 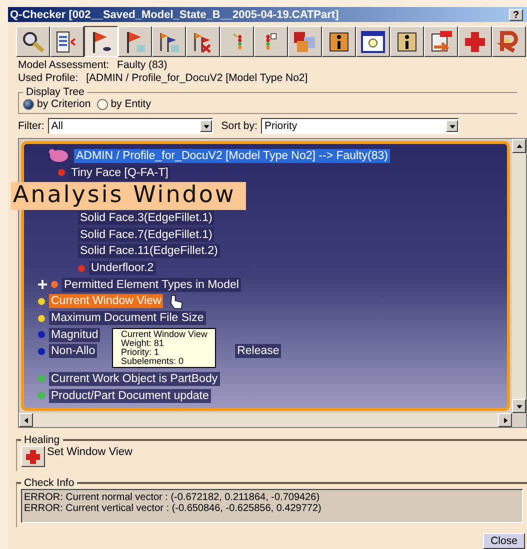 I want to click on group-title: Display Tree, so click(x=55, y=92).